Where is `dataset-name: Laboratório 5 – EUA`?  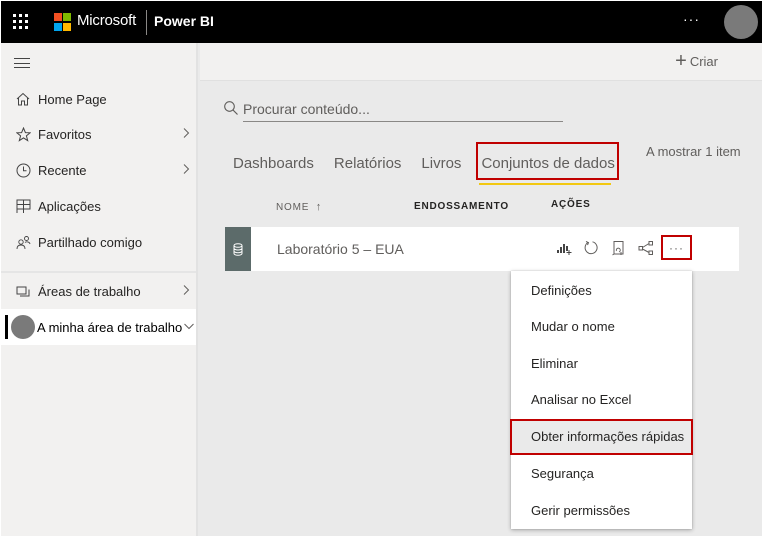 dataset-name: Laboratório 5 – EUA is located at coordinates (340, 249).